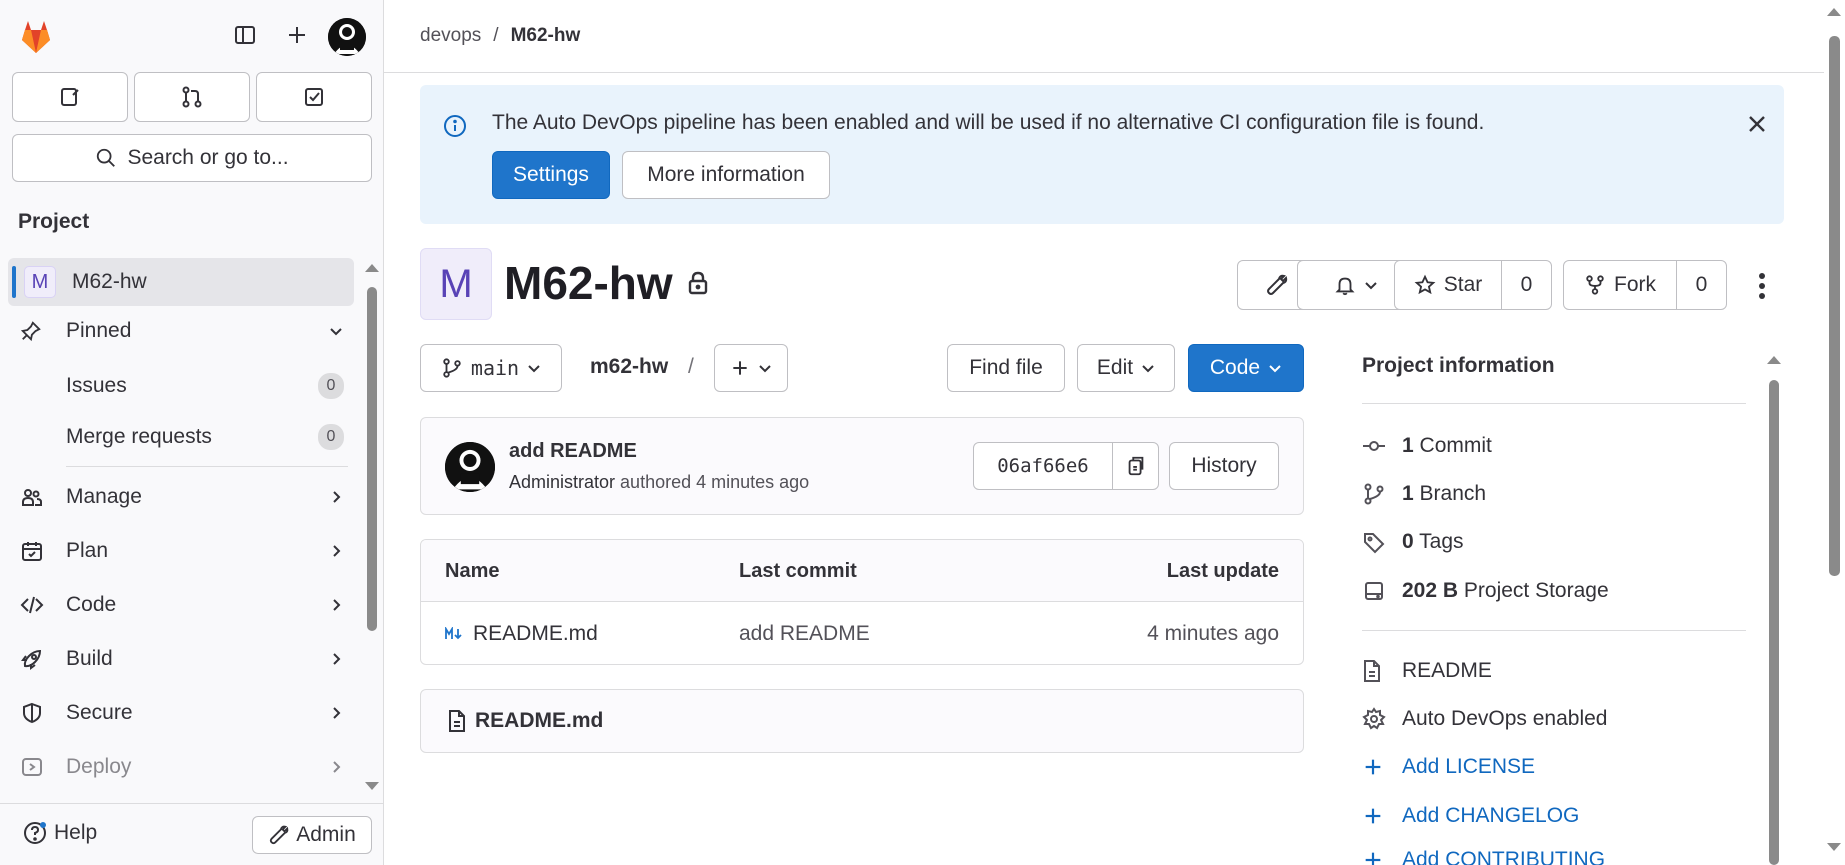 Image resolution: width=1845 pixels, height=865 pixels. What do you see at coordinates (452, 368) in the screenshot?
I see `branch-icon` at bounding box center [452, 368].